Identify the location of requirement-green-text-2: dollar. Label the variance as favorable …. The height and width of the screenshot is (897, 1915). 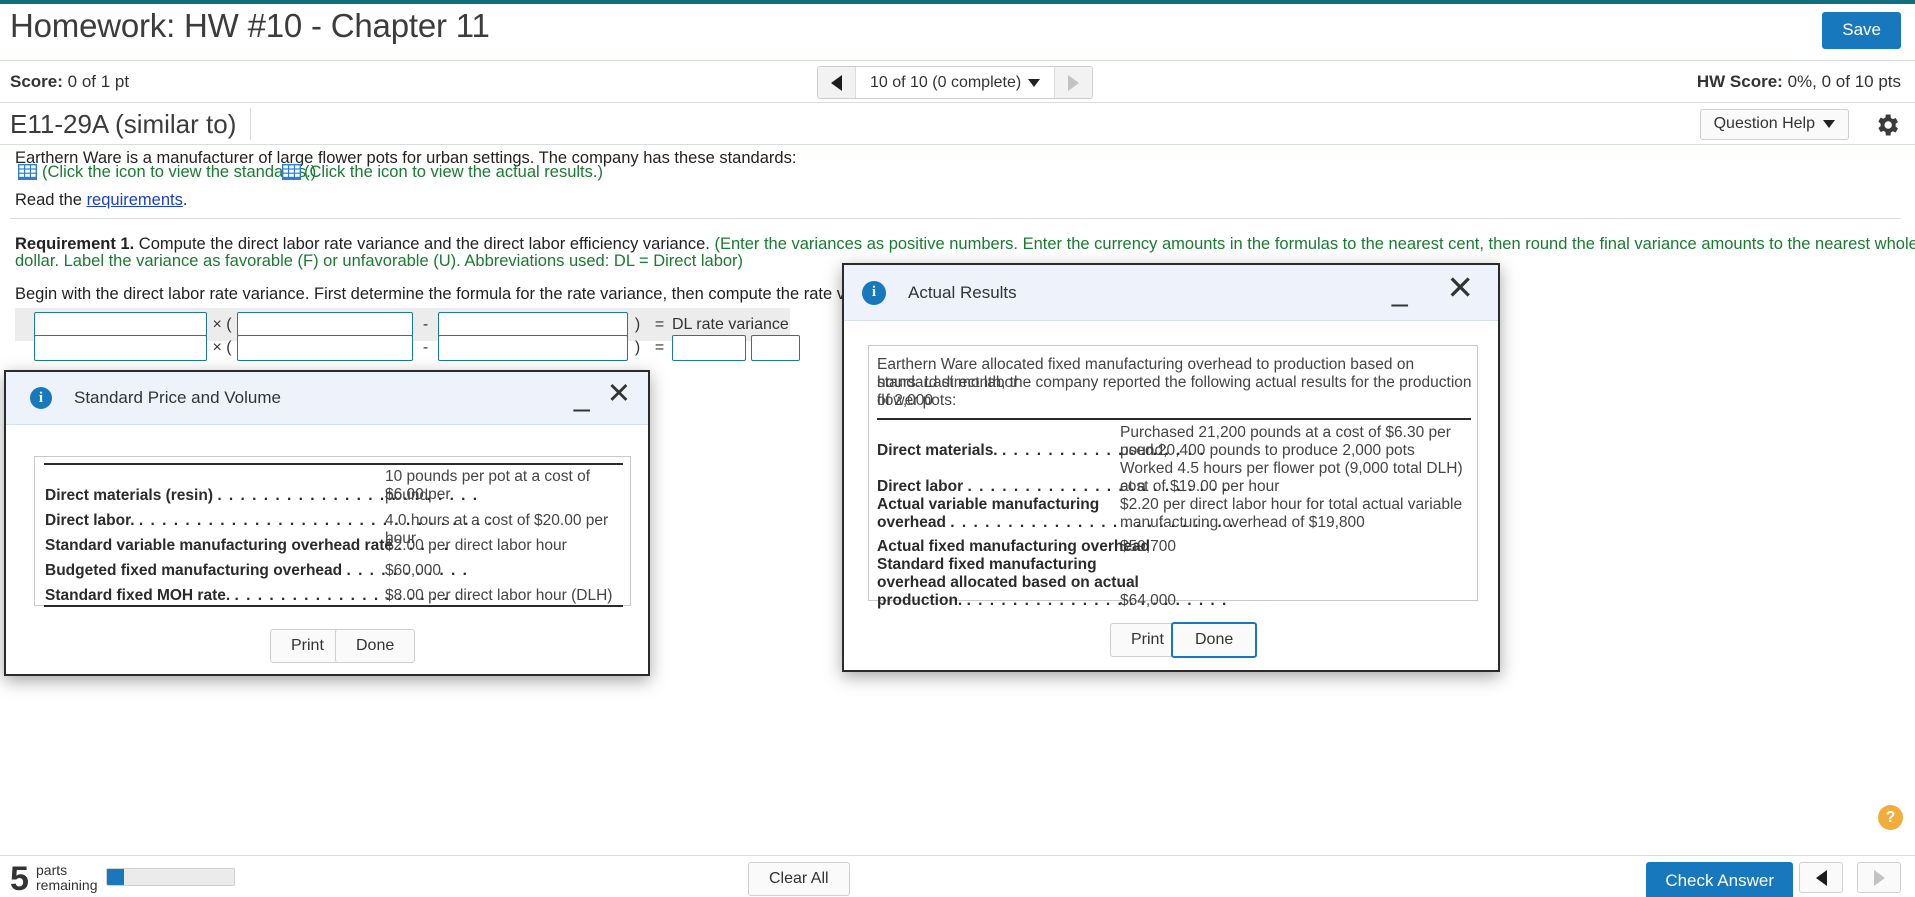
(379, 261).